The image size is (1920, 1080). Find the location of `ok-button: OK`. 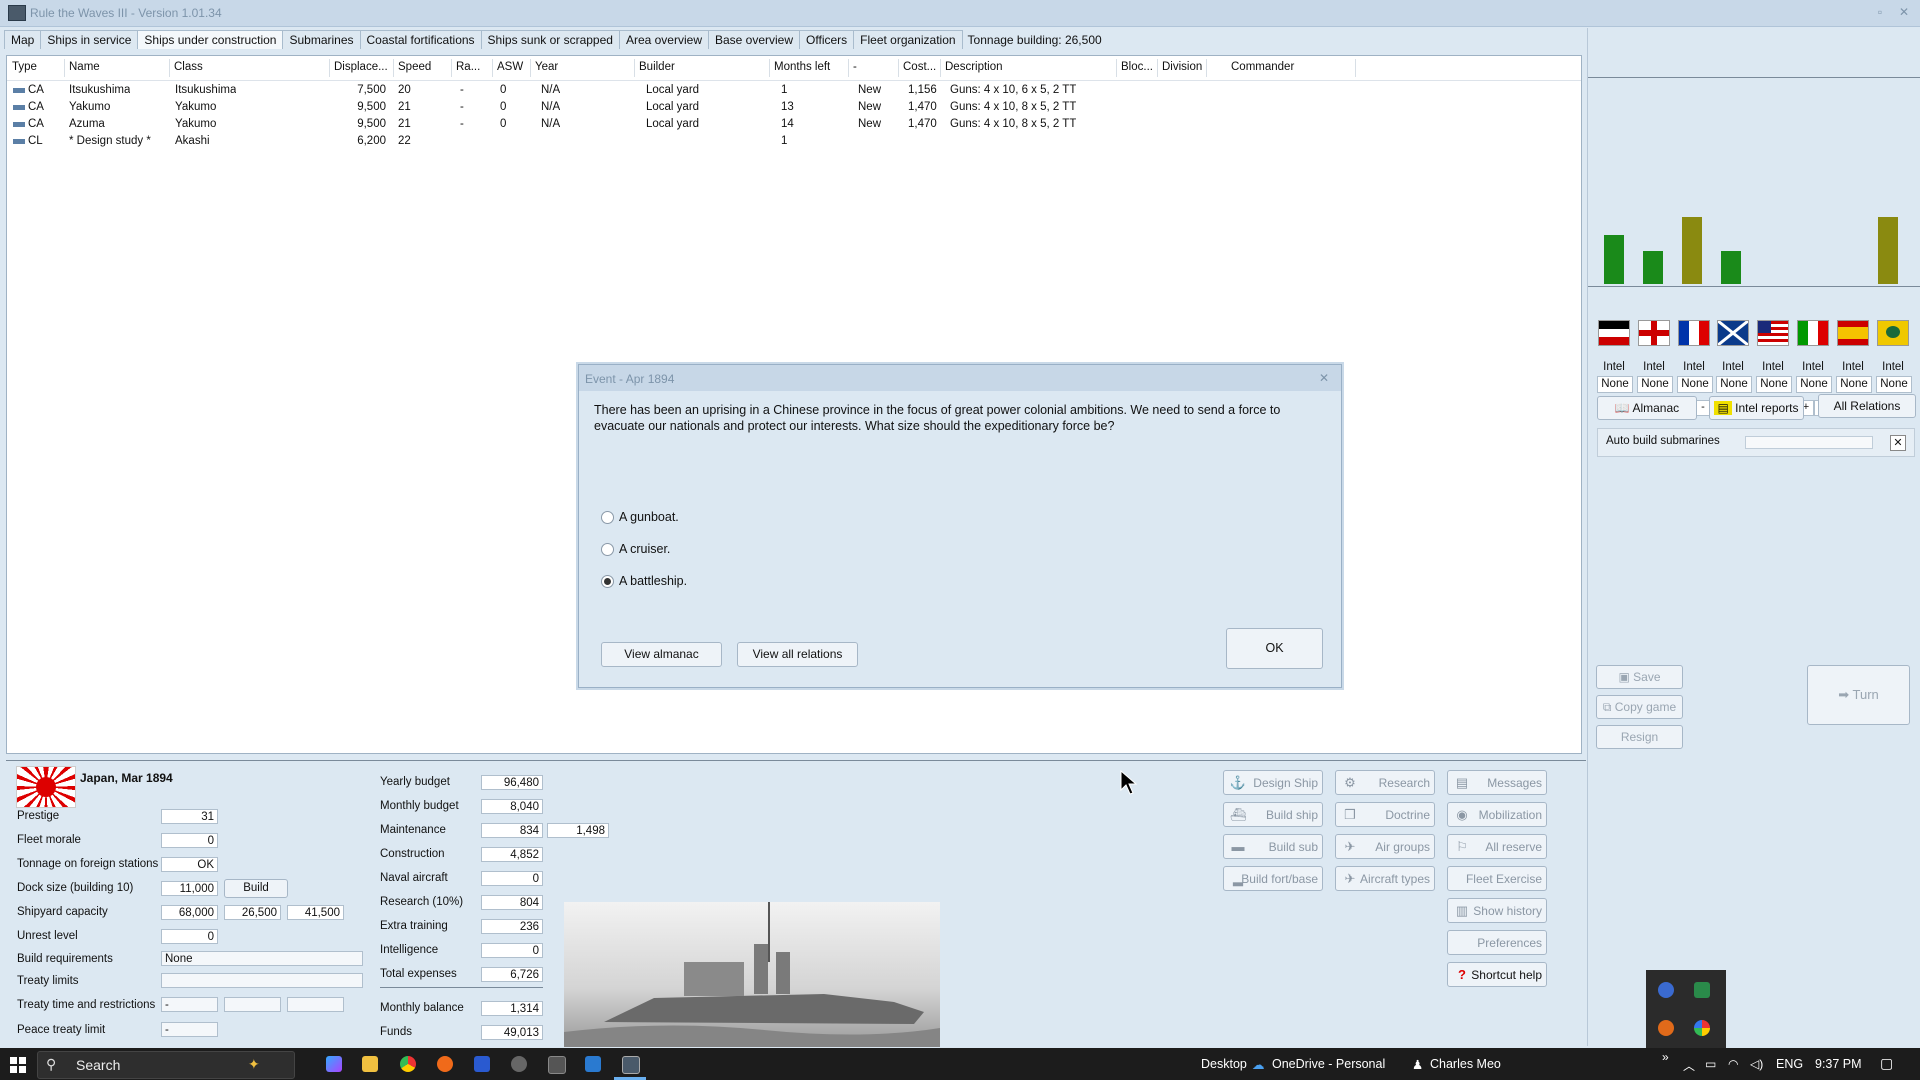

ok-button: OK is located at coordinates (1274, 648).